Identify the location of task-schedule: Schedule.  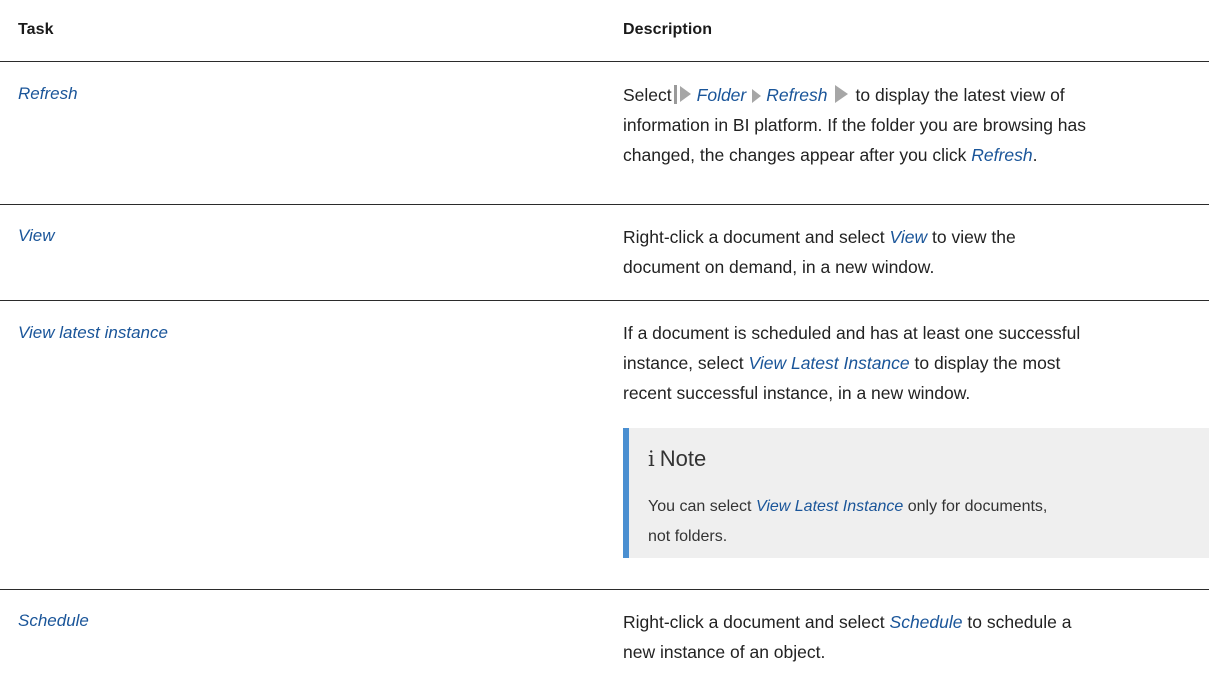
(53, 620).